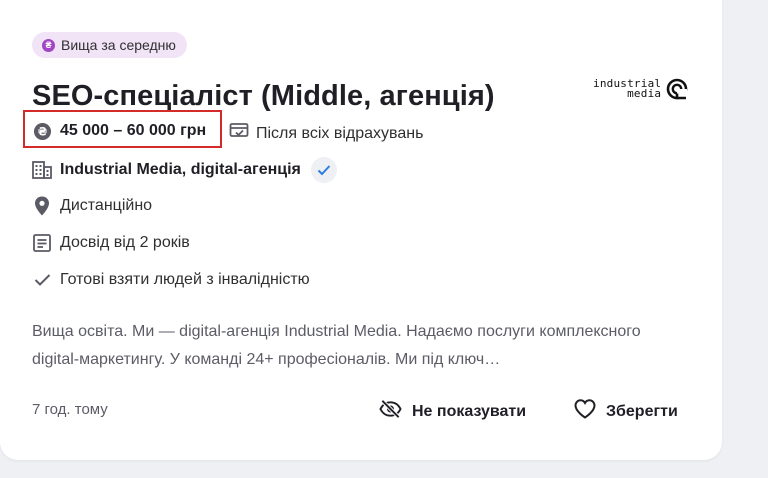  What do you see at coordinates (642, 411) in the screenshot?
I see `save-button-label: Зберегти` at bounding box center [642, 411].